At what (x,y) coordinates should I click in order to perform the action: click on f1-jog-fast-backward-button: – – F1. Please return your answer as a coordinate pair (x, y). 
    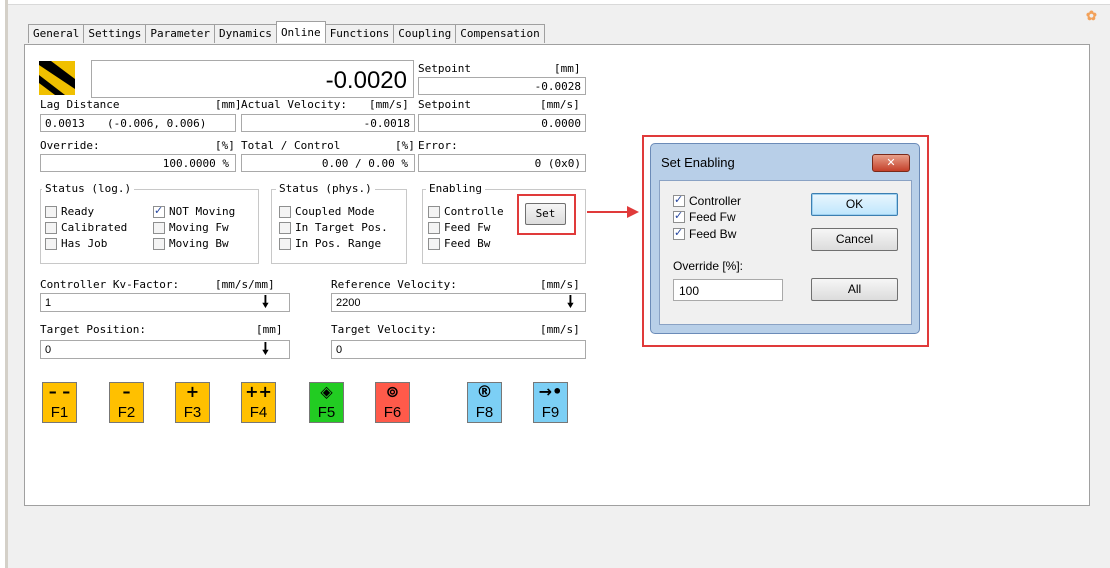
    Looking at the image, I should click on (59, 402).